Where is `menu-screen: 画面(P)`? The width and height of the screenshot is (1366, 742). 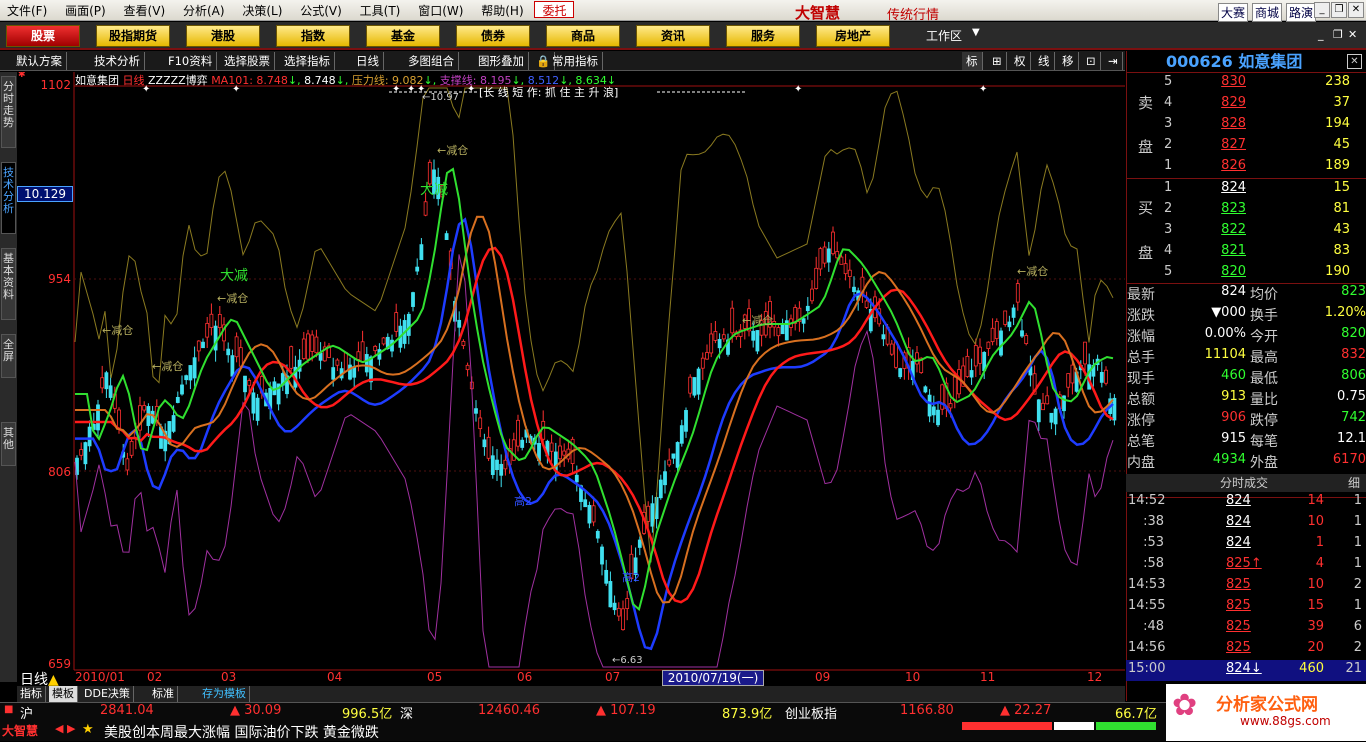
menu-screen: 画面(P) is located at coordinates (85, 10).